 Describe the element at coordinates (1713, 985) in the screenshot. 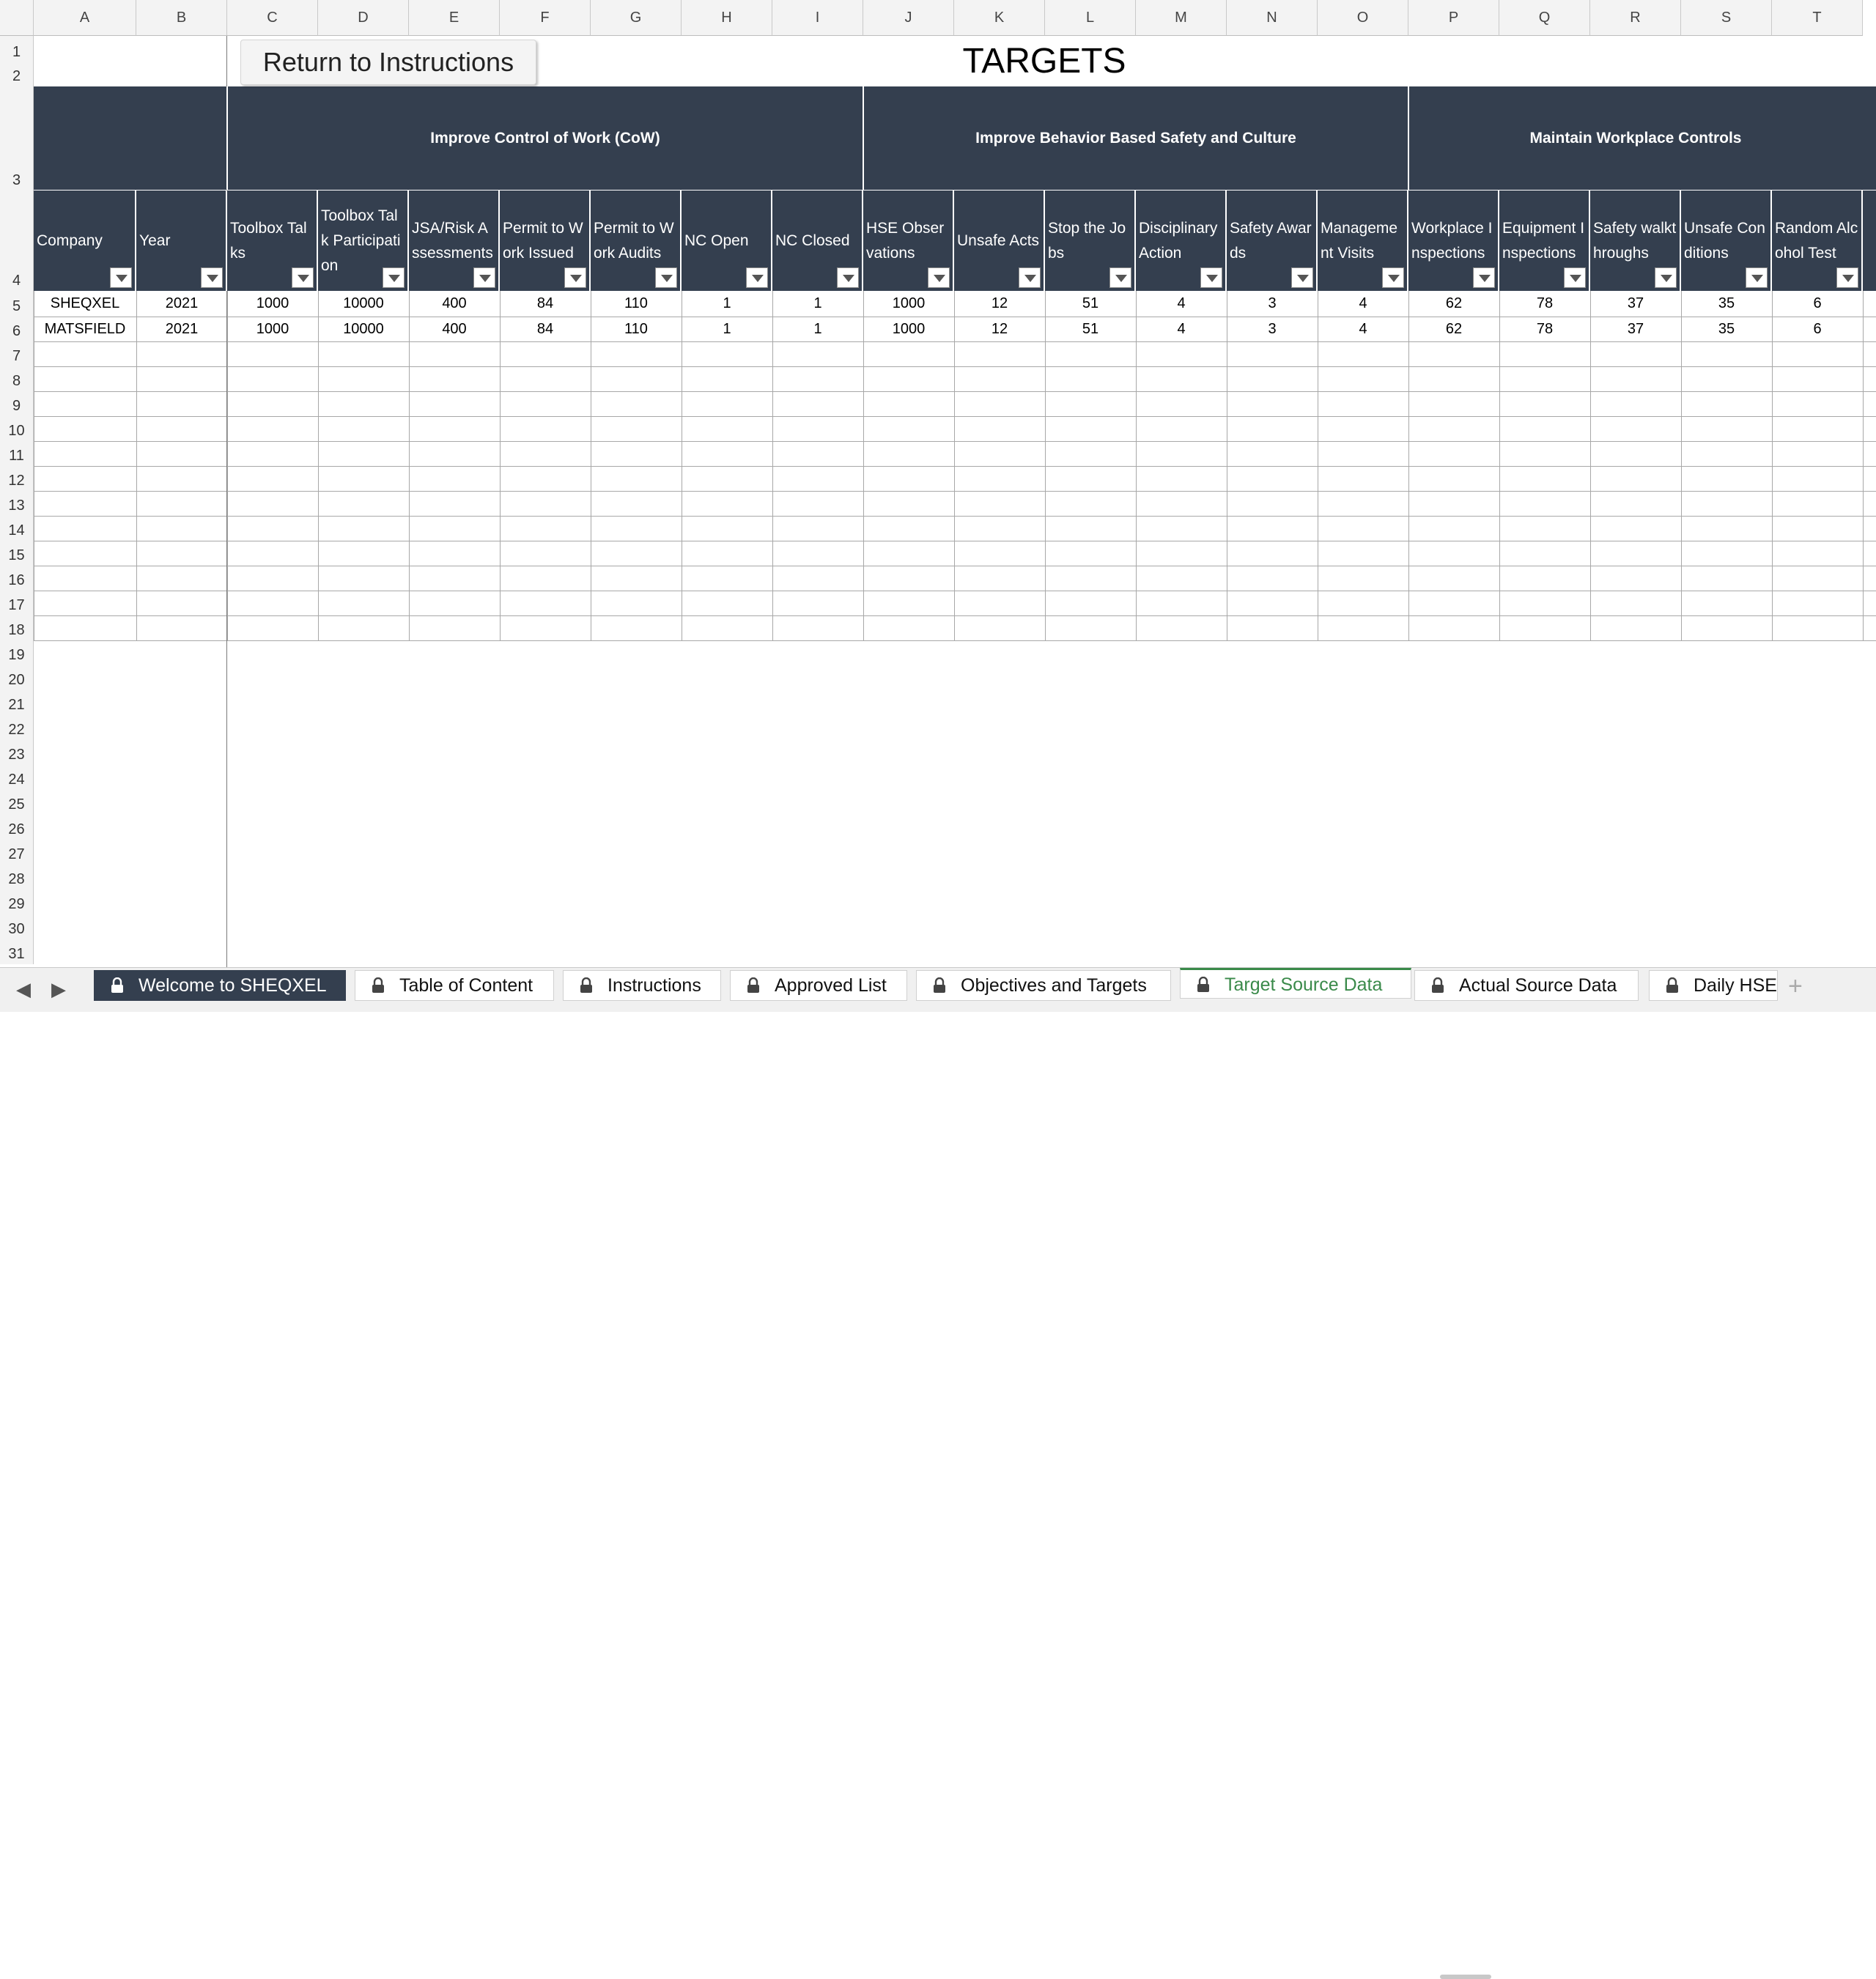

I see `sheet-tab: Daily HSE` at that location.